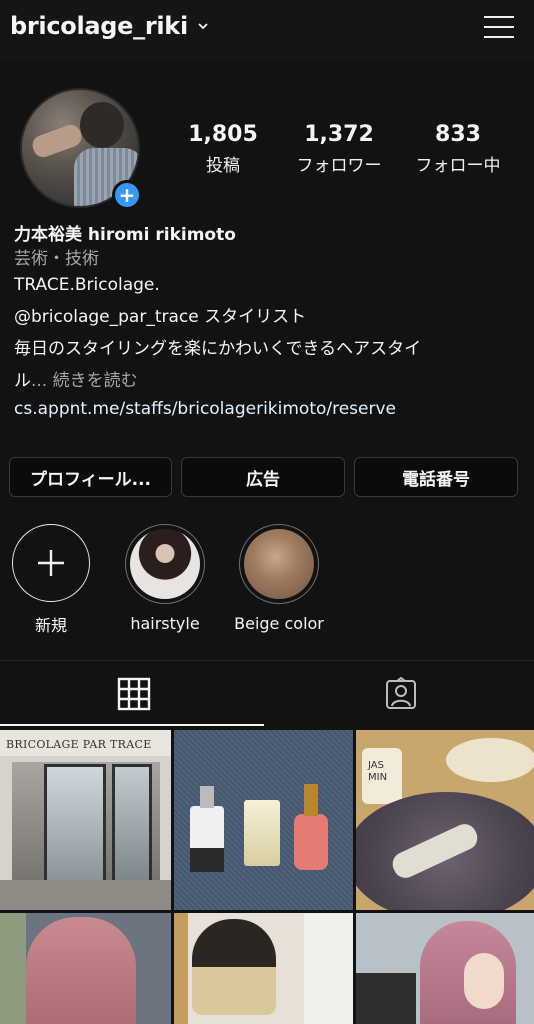 The width and height of the screenshot is (534, 1024). Describe the element at coordinates (223, 149) in the screenshot. I see `posts-count: 1,805 投稿` at that location.